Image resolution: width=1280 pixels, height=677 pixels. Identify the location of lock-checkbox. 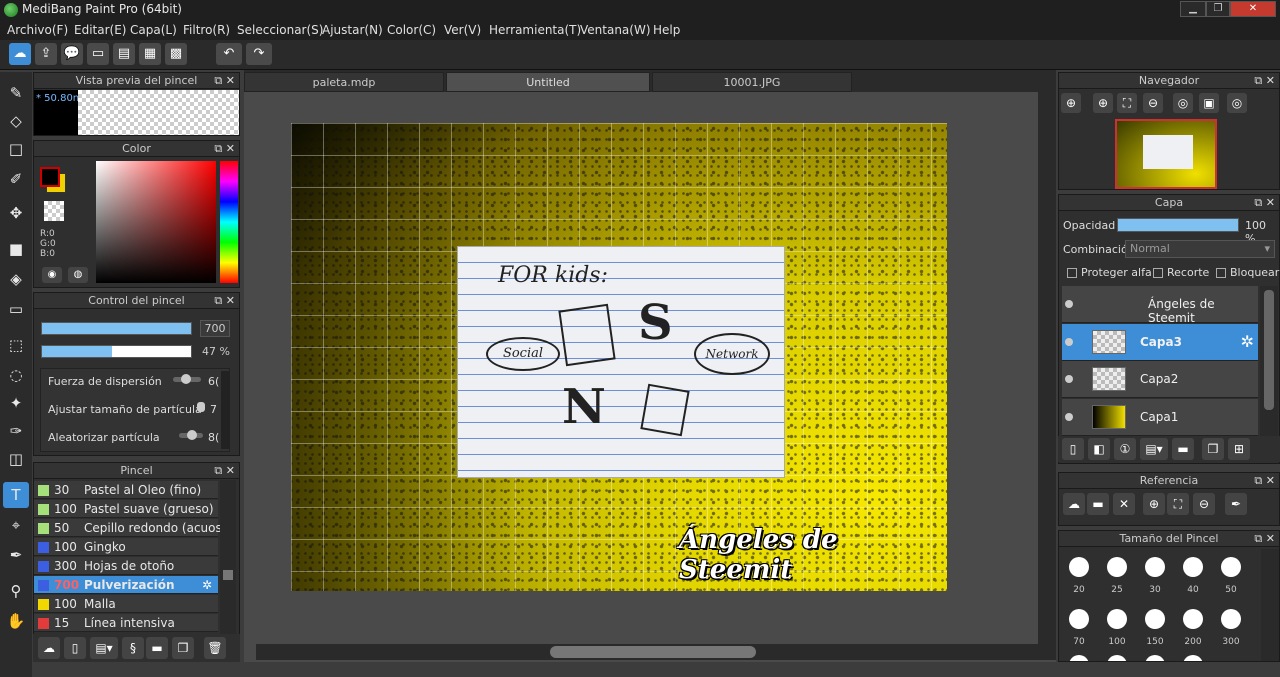
(1221, 273).